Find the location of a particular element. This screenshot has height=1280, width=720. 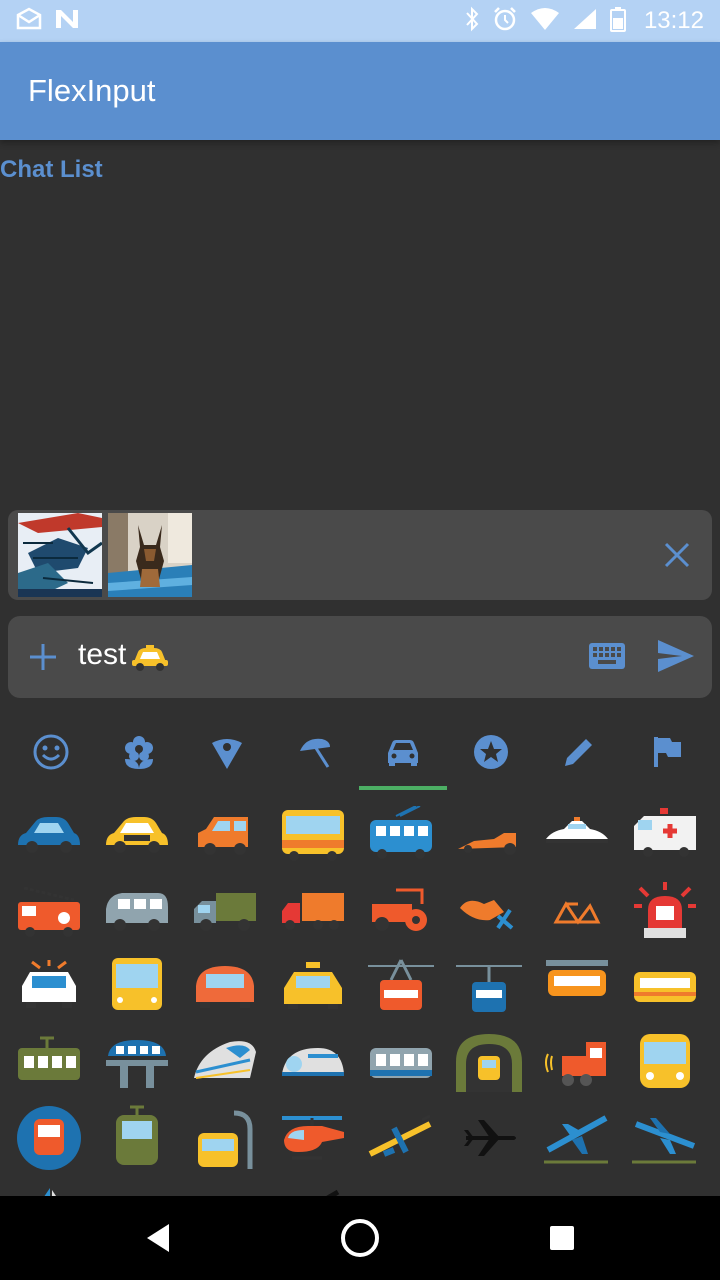

speedboat-emoji is located at coordinates (137, 1186).